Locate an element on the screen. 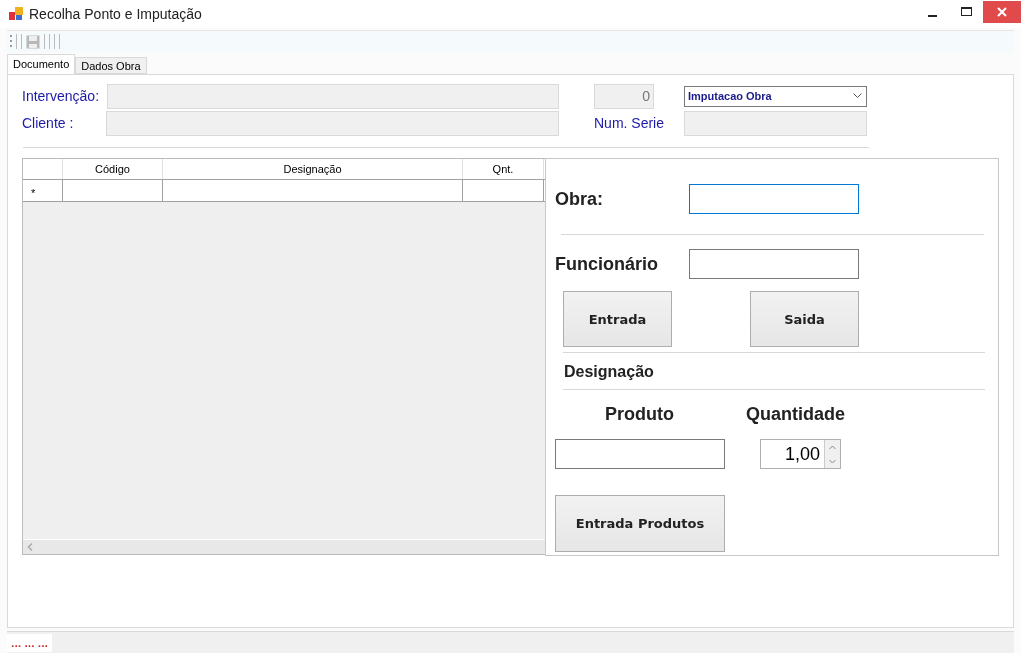 This screenshot has width=1021, height=653. horizontal-scrollbar is located at coordinates (284, 546).